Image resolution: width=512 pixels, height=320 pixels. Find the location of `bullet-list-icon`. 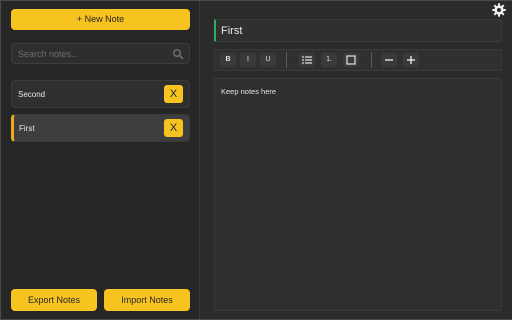

bullet-list-icon is located at coordinates (307, 60).